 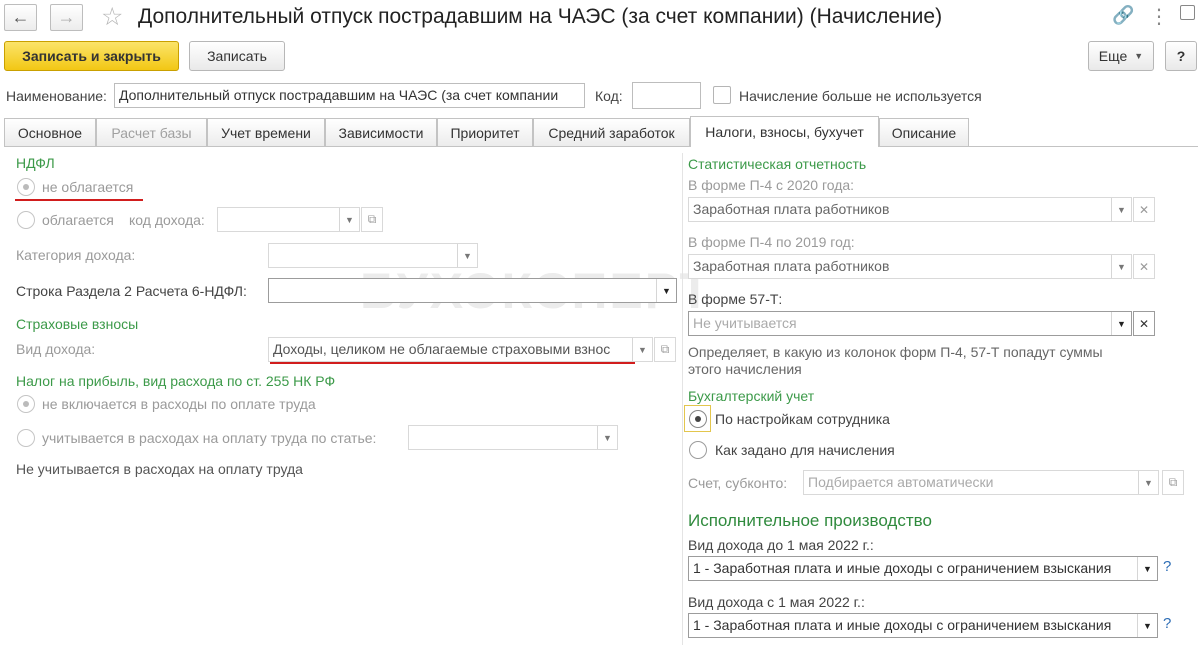 What do you see at coordinates (910, 266) in the screenshot?
I see `p4-2019-field: Заработная плата работников ▼` at bounding box center [910, 266].